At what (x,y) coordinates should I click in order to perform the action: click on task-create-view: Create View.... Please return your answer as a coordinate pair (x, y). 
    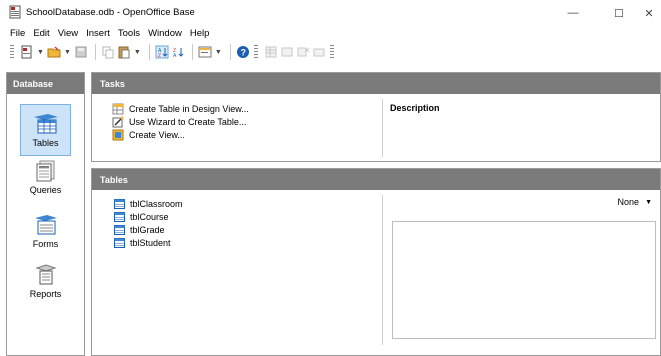
    Looking at the image, I should click on (148, 135).